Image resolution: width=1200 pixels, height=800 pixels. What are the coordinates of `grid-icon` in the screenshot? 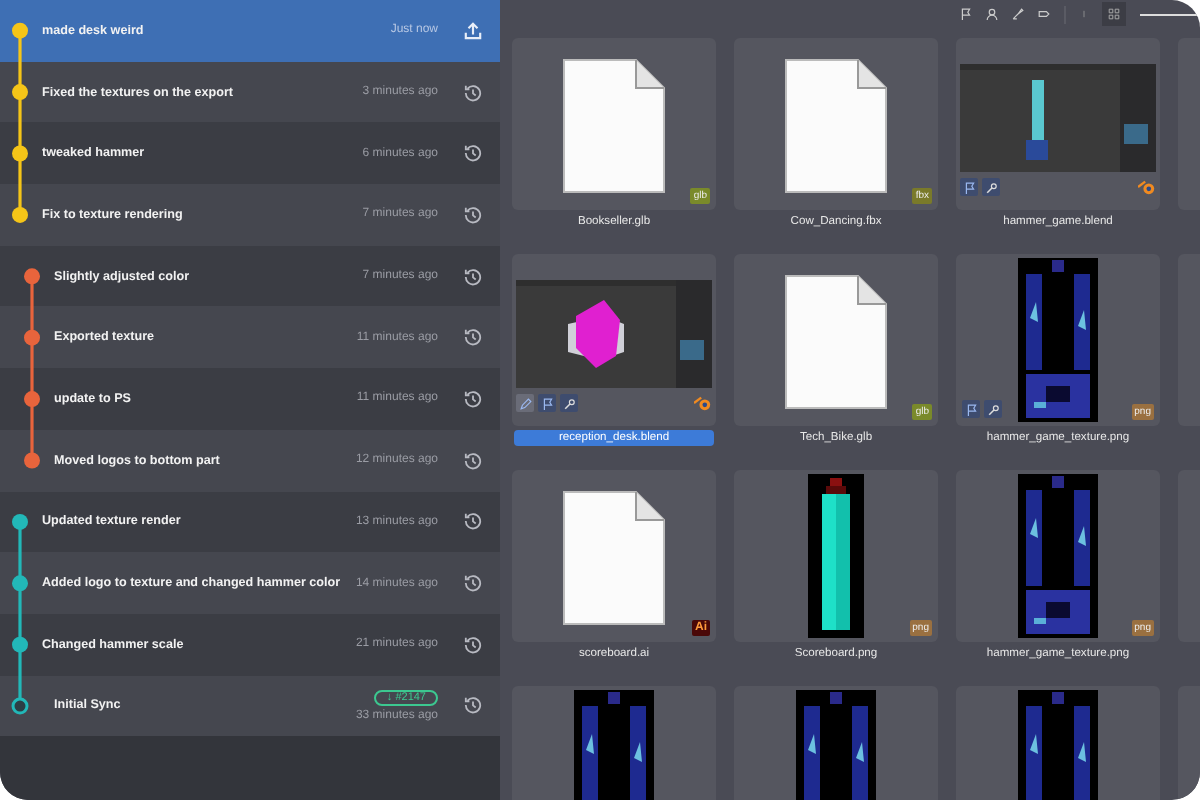 It's located at (1114, 14).